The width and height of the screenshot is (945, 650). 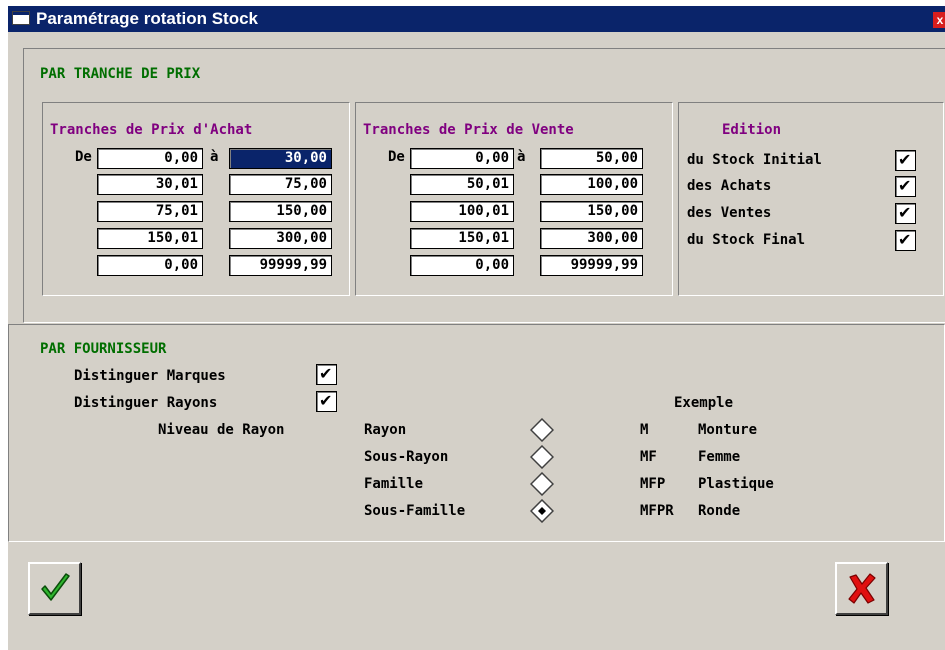 I want to click on sale-from-3: 100,01, so click(x=462, y=211).